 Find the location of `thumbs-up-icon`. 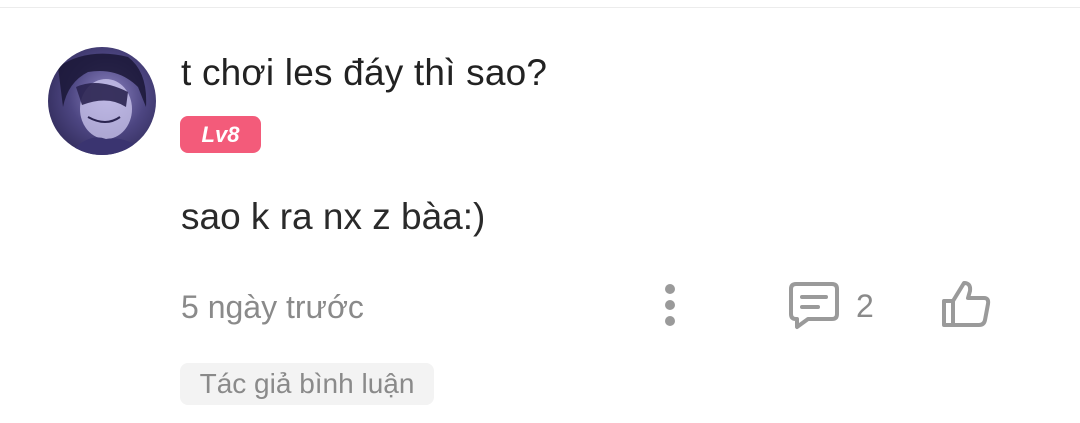

thumbs-up-icon is located at coordinates (966, 304).